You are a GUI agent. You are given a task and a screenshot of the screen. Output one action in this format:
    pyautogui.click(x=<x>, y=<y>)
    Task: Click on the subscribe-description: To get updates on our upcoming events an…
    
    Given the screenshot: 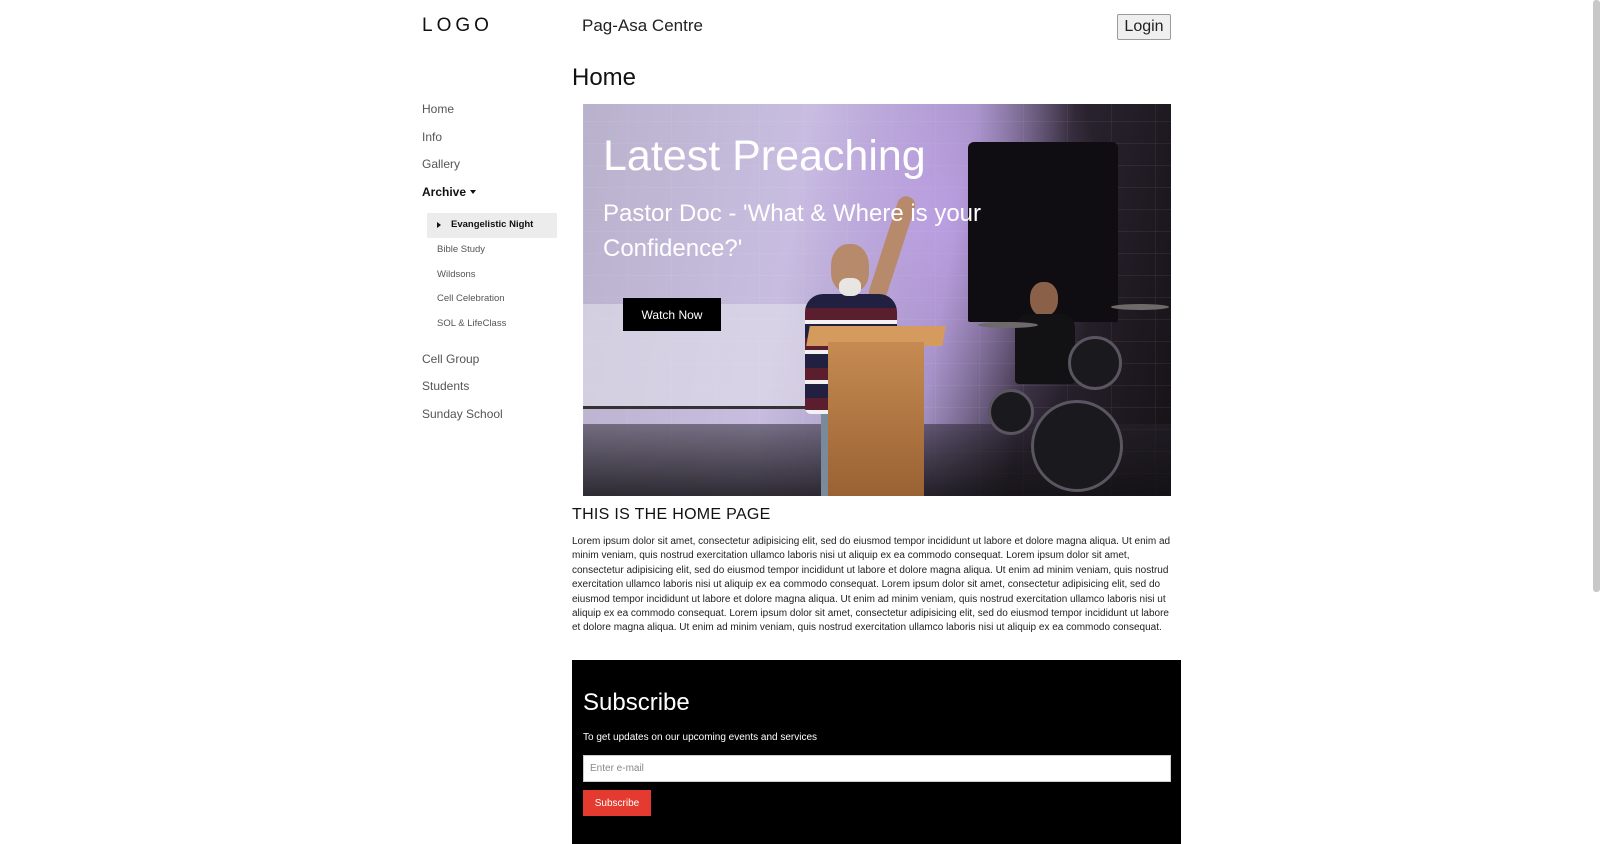 What is the action you would take?
    pyautogui.click(x=700, y=737)
    